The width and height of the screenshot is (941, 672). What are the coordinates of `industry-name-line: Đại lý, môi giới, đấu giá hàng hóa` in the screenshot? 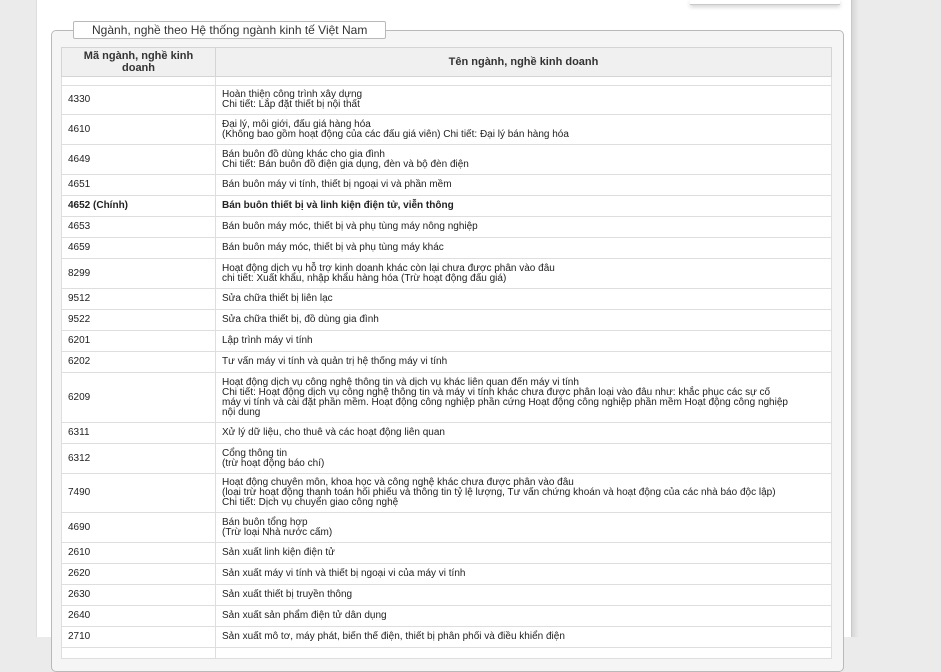 It's located at (296, 124).